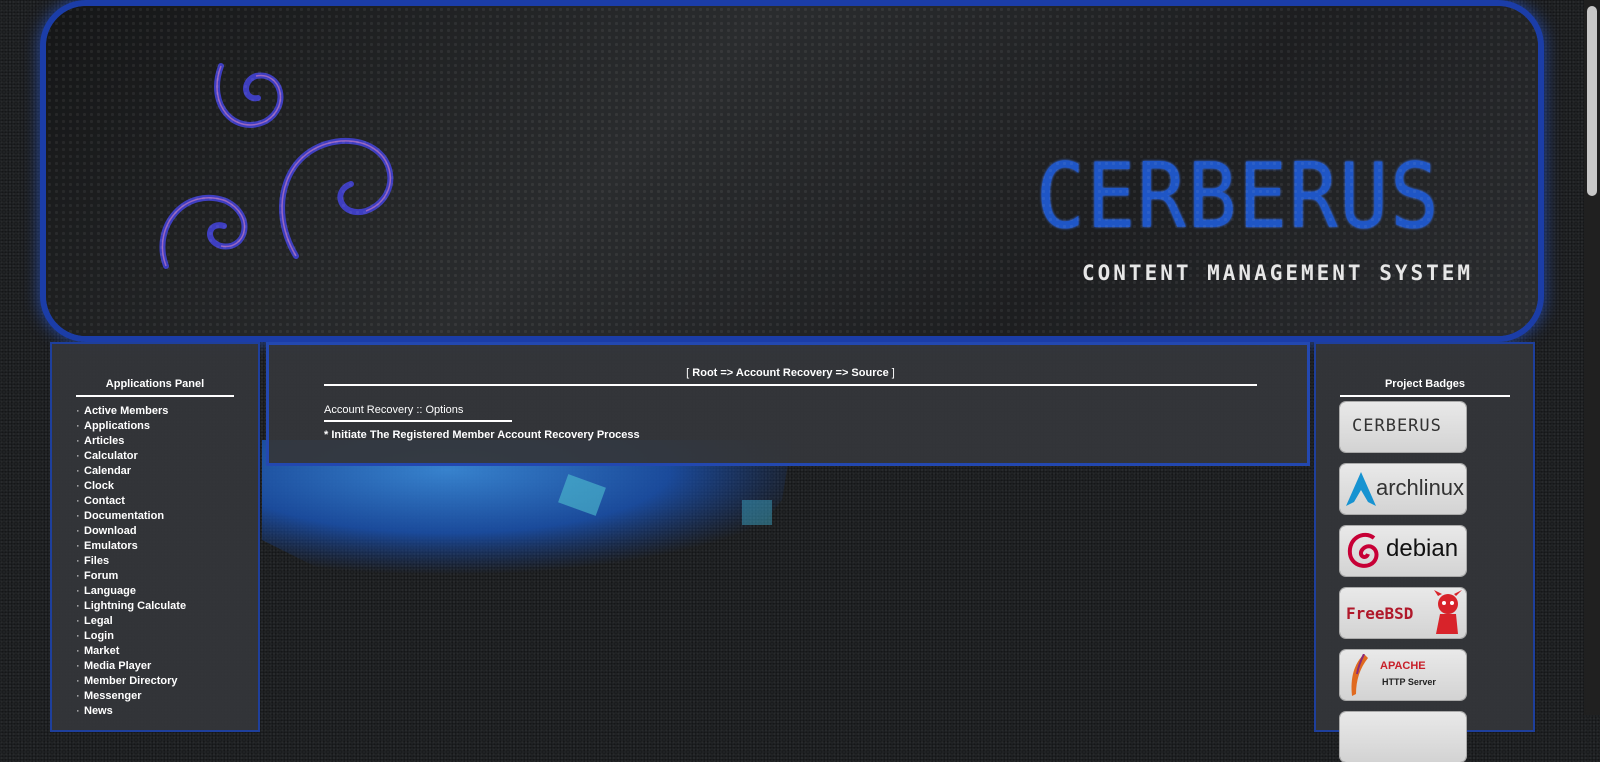 This screenshot has height=762, width=1600. Describe the element at coordinates (112, 696) in the screenshot. I see `app-link-messenger: Messenger` at that location.